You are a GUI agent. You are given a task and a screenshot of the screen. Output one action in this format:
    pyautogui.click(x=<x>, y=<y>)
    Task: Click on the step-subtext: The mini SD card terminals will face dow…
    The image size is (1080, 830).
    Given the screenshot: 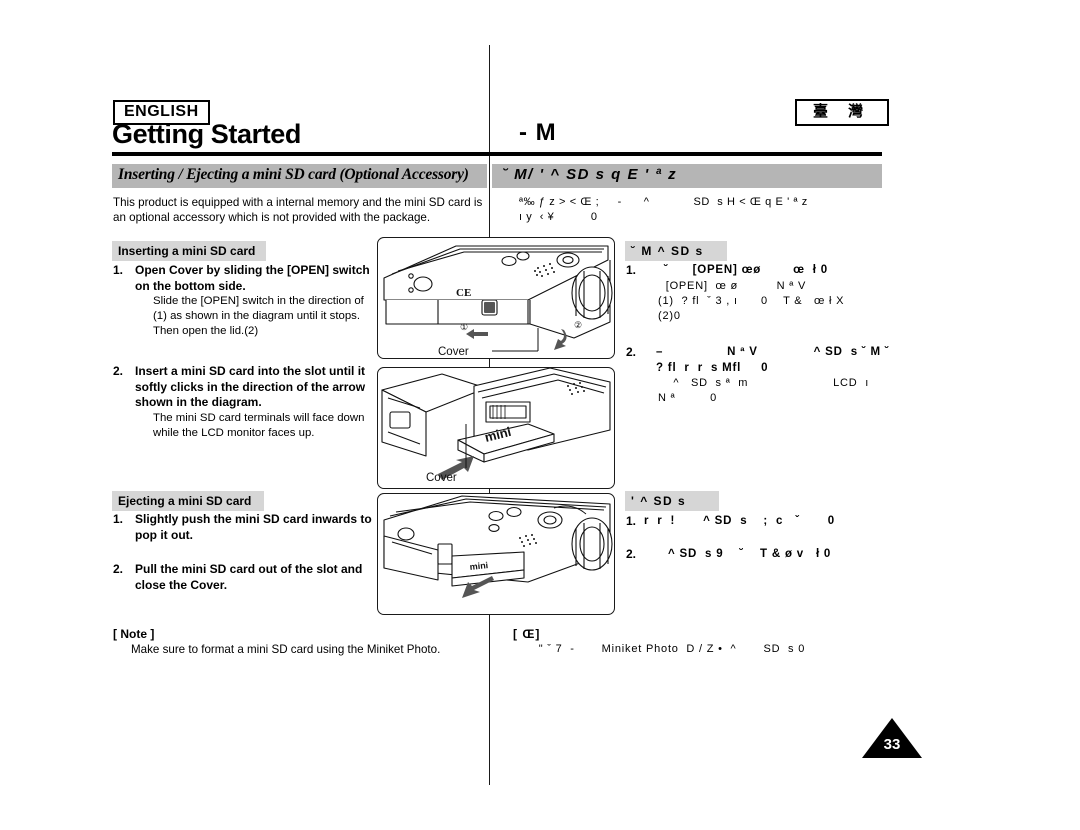 What is the action you would take?
    pyautogui.click(x=259, y=417)
    